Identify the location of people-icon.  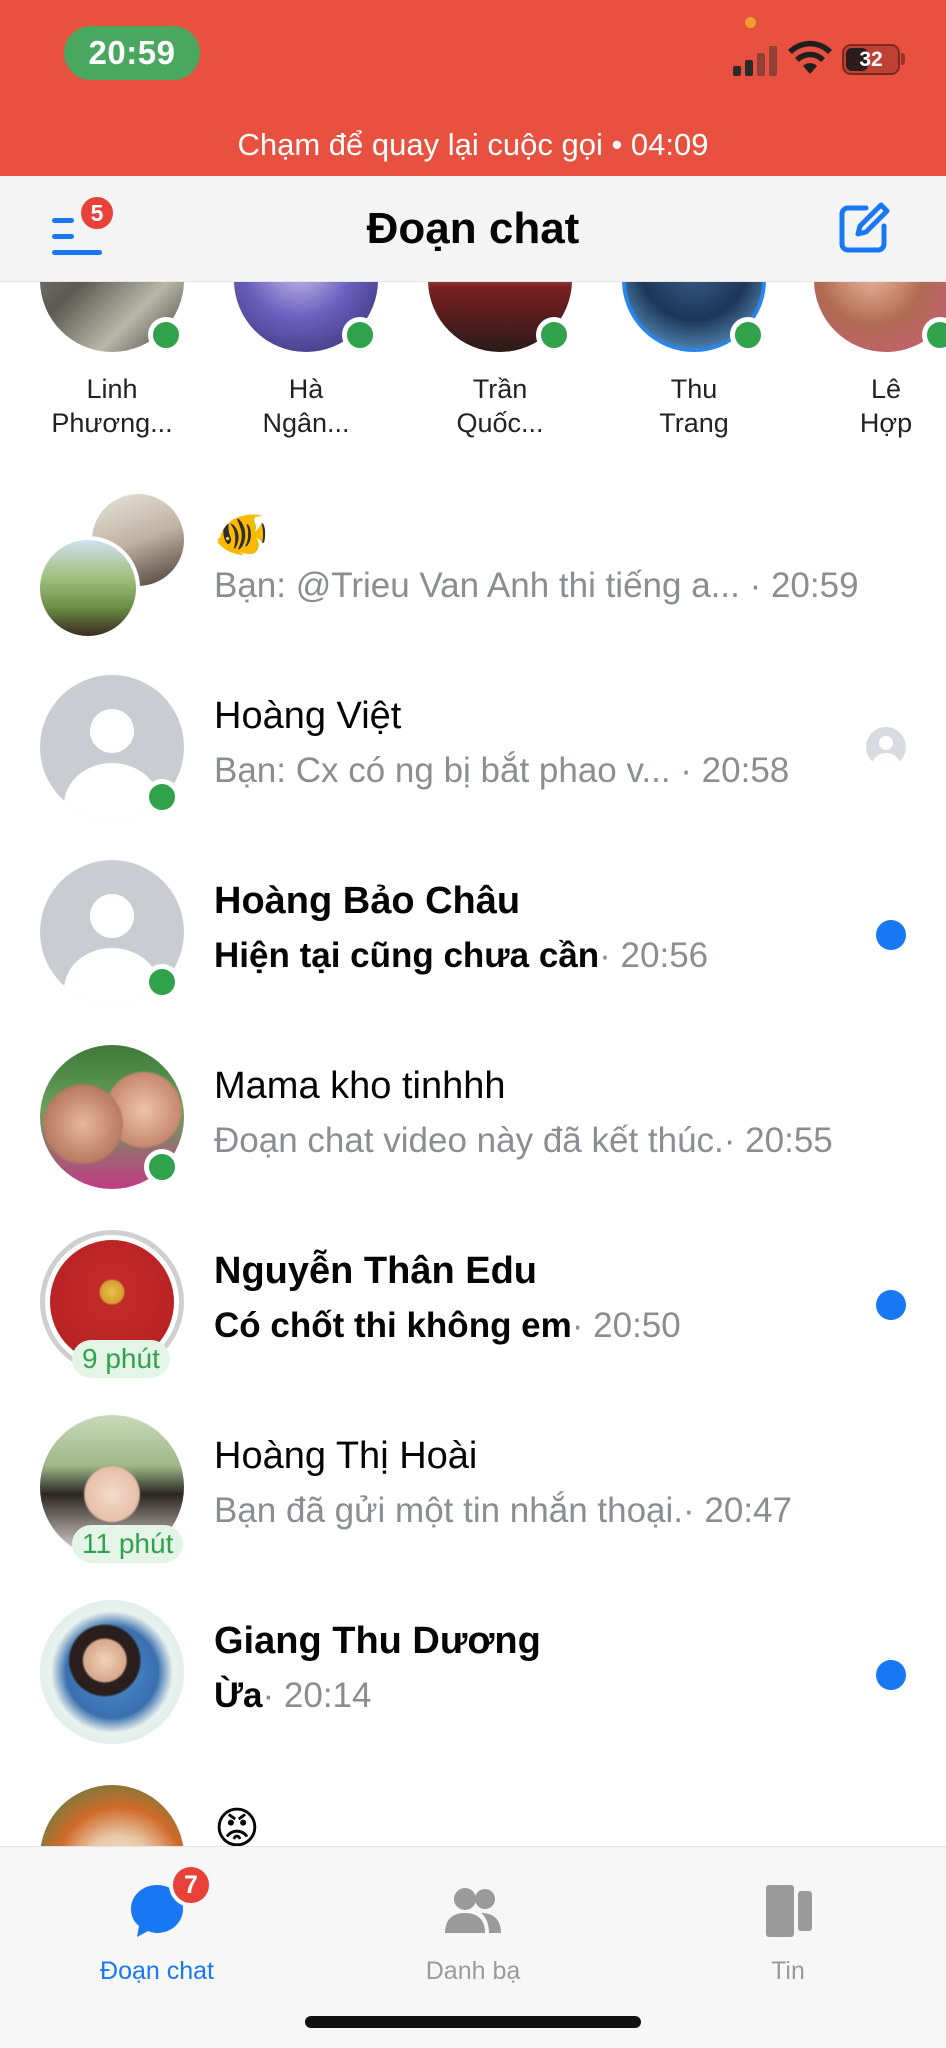
(473, 1910).